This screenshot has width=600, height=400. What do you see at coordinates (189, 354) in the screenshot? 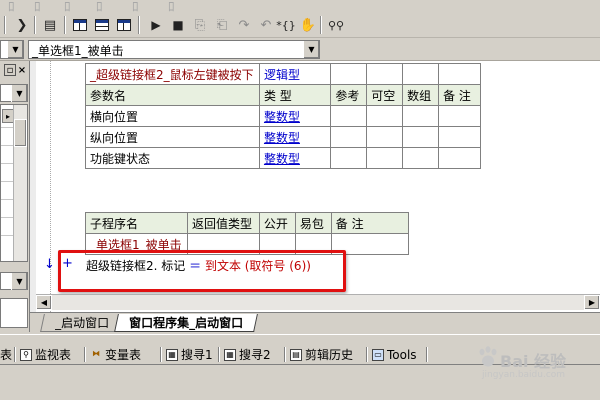
I see `tab-search1: ▦ 搜寻1` at bounding box center [189, 354].